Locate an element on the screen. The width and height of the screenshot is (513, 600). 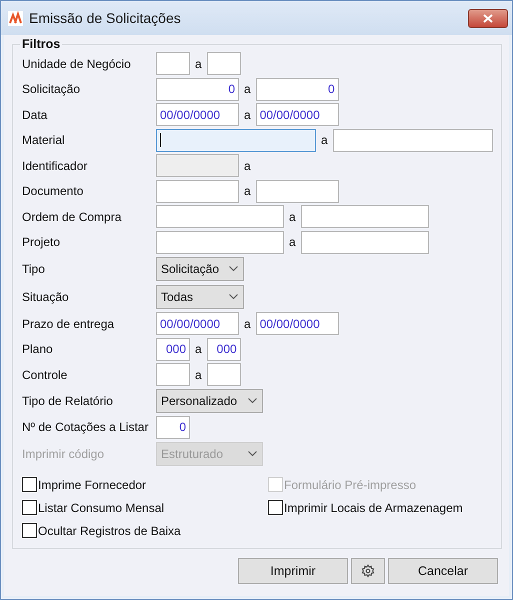
field-label: Data is located at coordinates (35, 115).